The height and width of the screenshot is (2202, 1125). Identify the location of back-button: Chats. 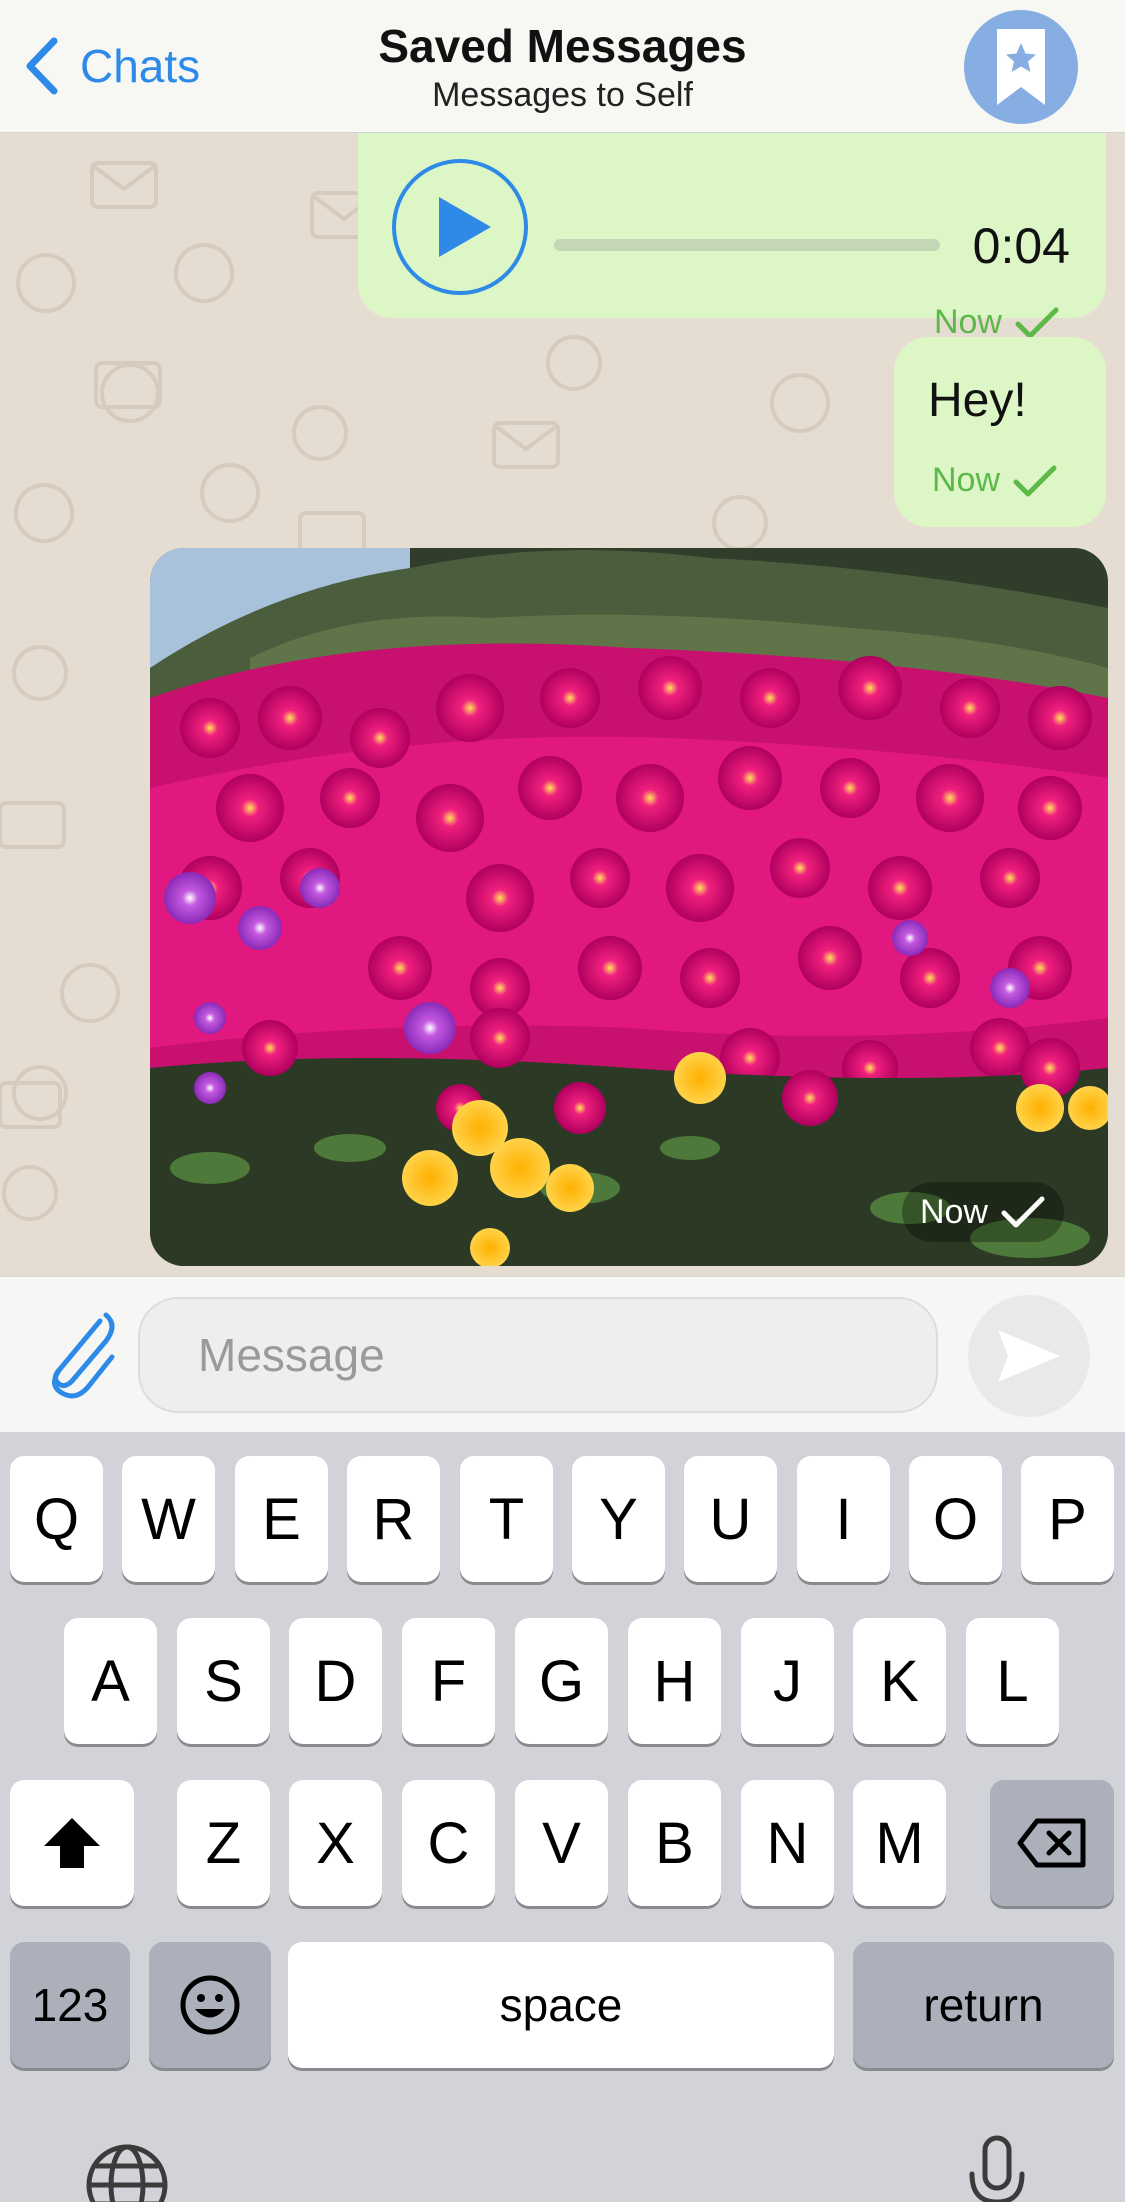
(111, 66).